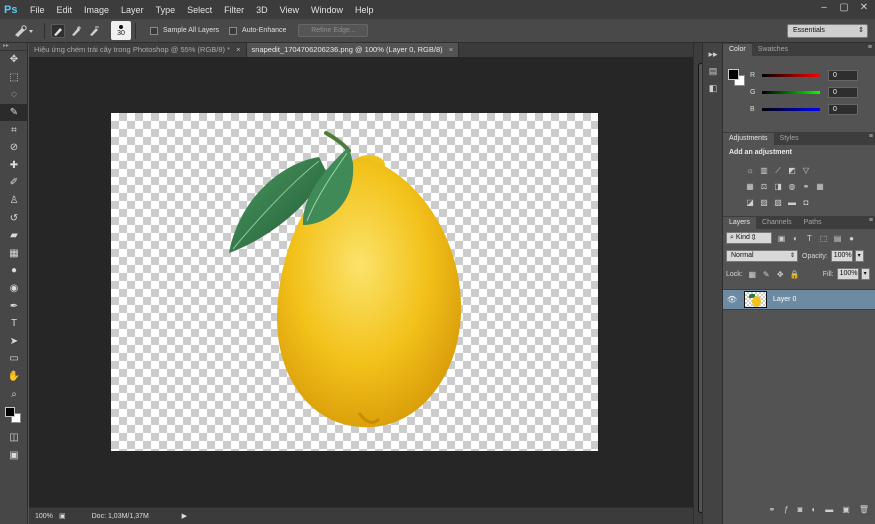 Image resolution: width=875 pixels, height=524 pixels. What do you see at coordinates (184, 516) in the screenshot?
I see `status-menu-arrow-icon: ▶` at bounding box center [184, 516].